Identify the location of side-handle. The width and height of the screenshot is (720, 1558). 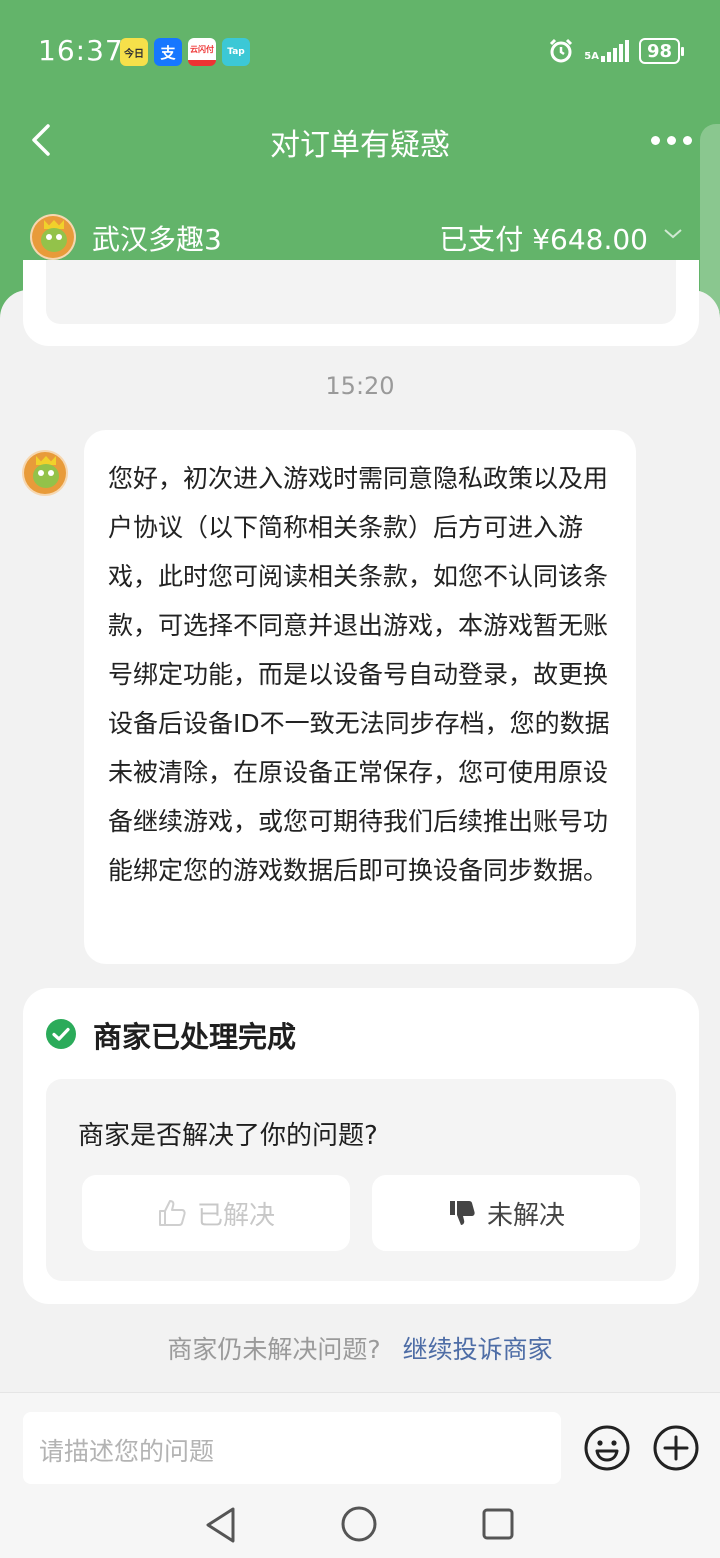
(710, 218).